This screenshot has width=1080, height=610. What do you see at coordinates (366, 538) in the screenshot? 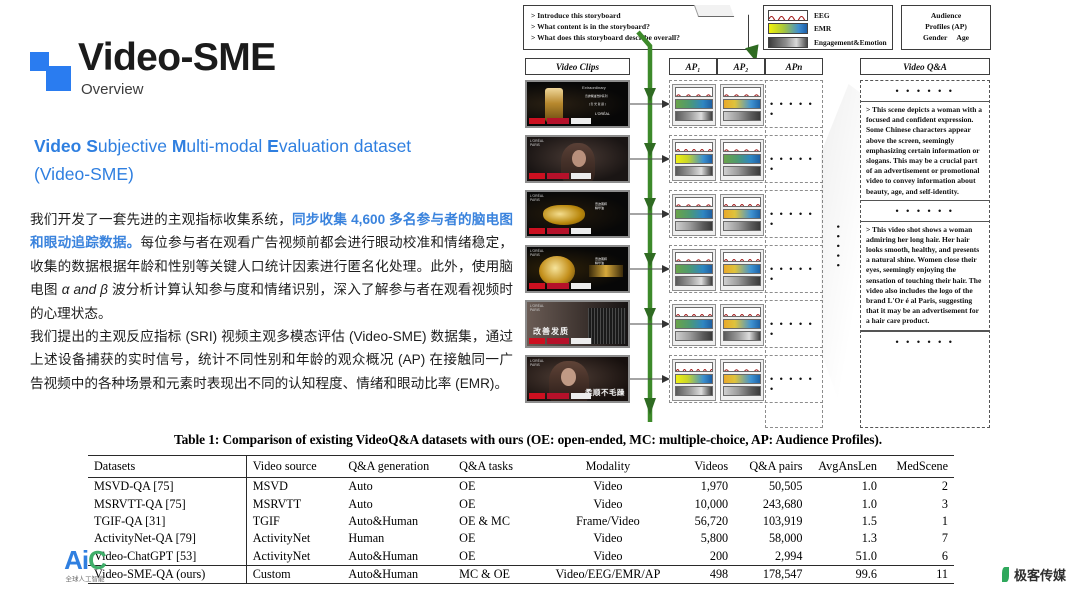
I see `td-qa-generation: Human` at bounding box center [366, 538].